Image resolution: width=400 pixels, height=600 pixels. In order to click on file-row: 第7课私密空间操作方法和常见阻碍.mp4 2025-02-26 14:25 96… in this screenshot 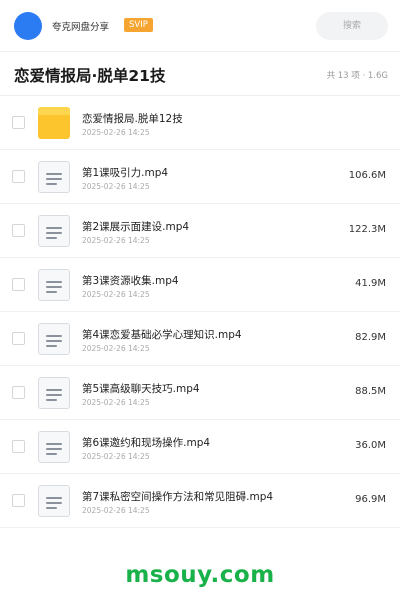, I will do `click(200, 501)`.